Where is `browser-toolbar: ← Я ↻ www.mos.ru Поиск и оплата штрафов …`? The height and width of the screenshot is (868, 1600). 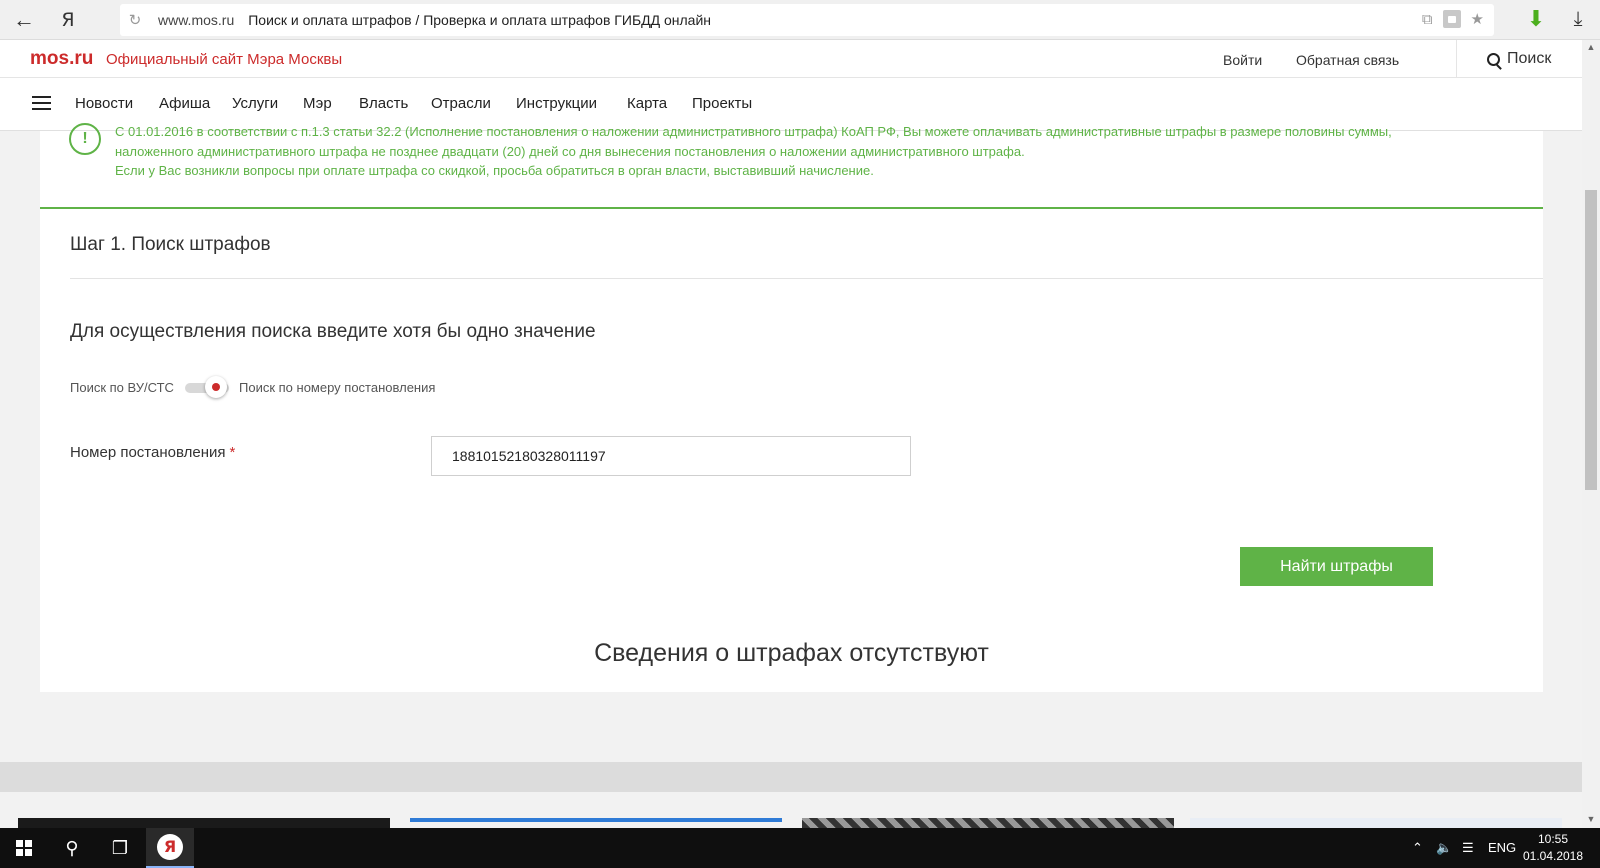 browser-toolbar: ← Я ↻ www.mos.ru Поиск и оплата штрафов … is located at coordinates (800, 20).